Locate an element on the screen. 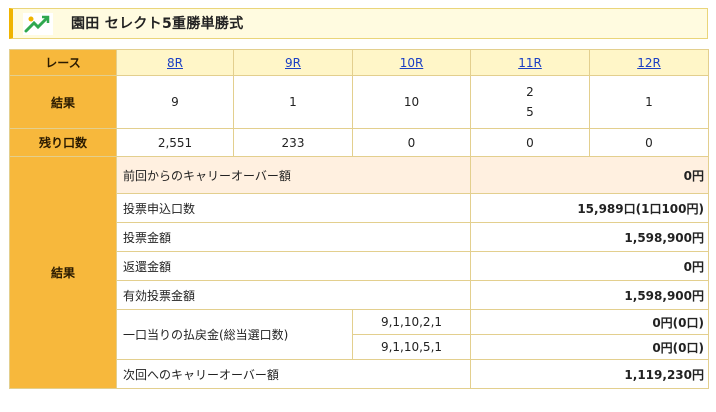  carryover-prev-label: 前回からのキャリーオーバー額 is located at coordinates (293, 175).